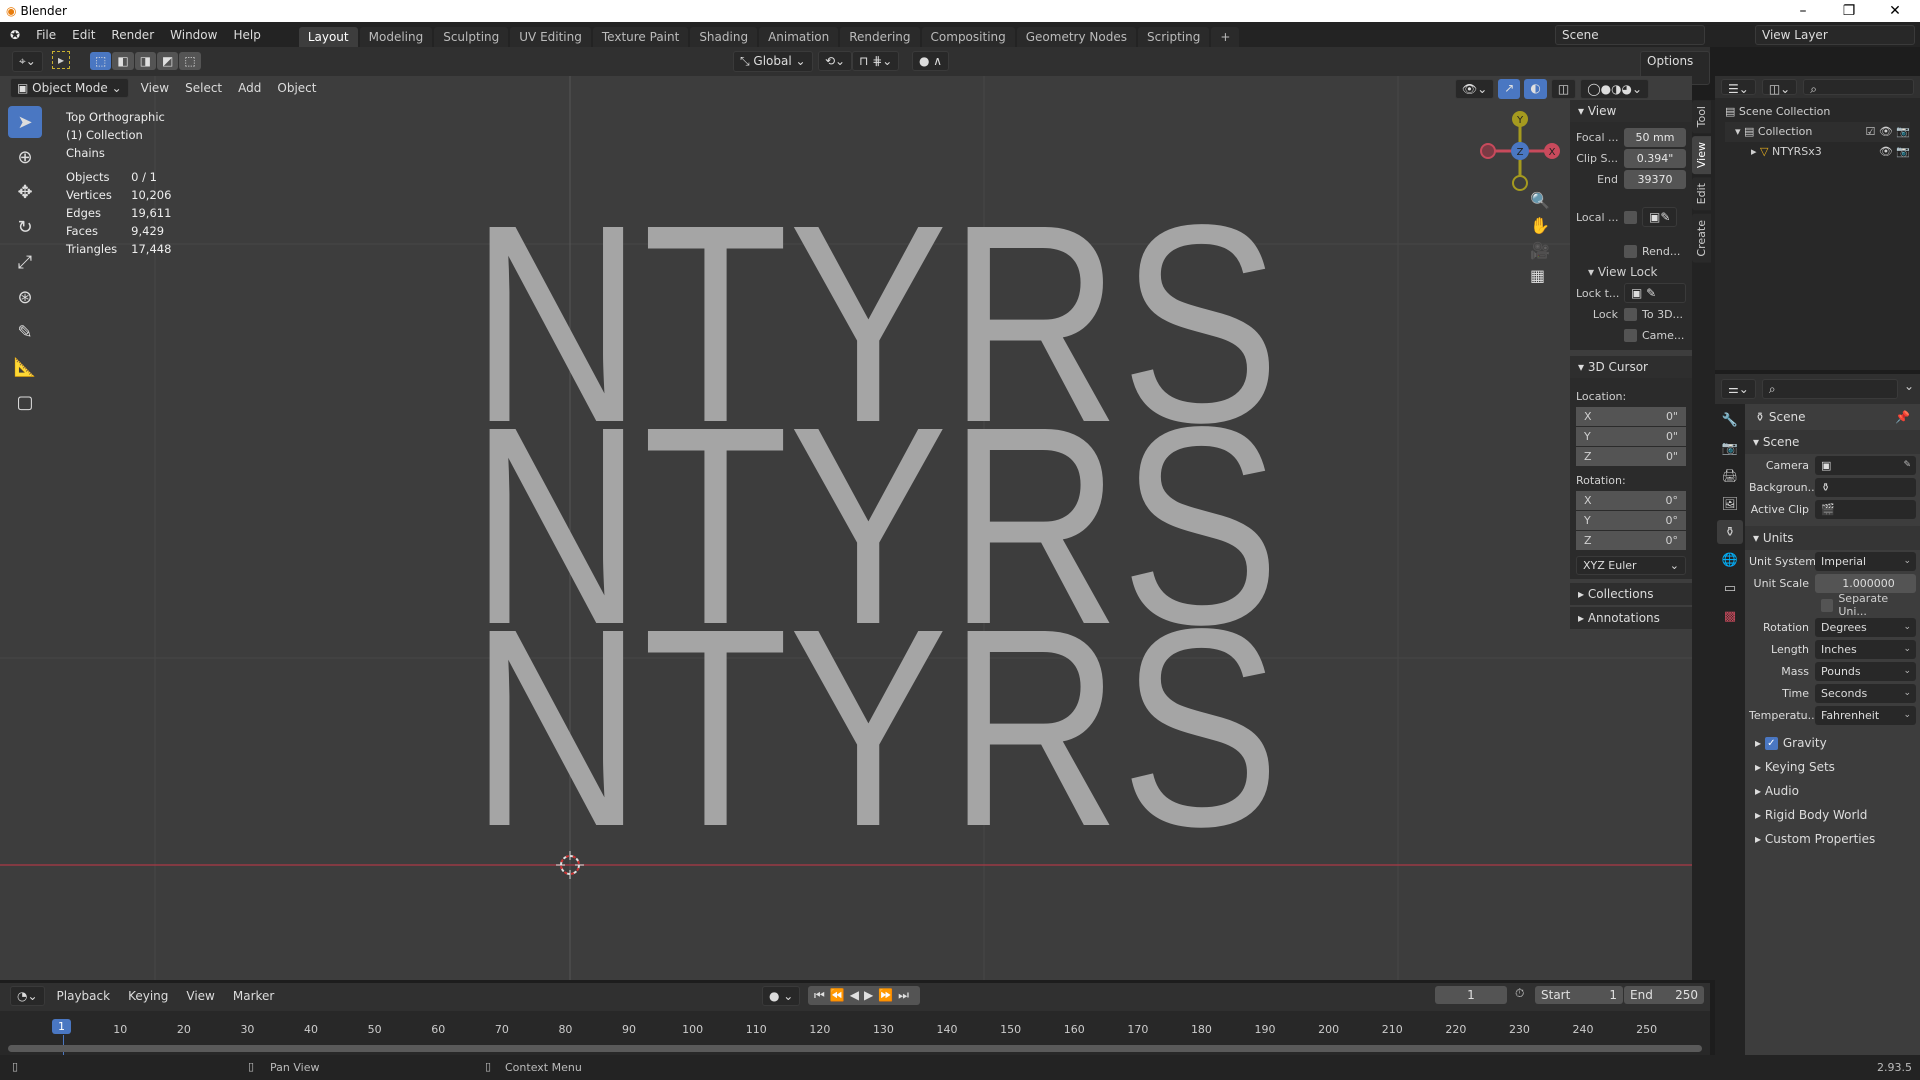 The image size is (1920, 1080). What do you see at coordinates (148, 996) in the screenshot?
I see `timeline-menu-keying: Keying` at bounding box center [148, 996].